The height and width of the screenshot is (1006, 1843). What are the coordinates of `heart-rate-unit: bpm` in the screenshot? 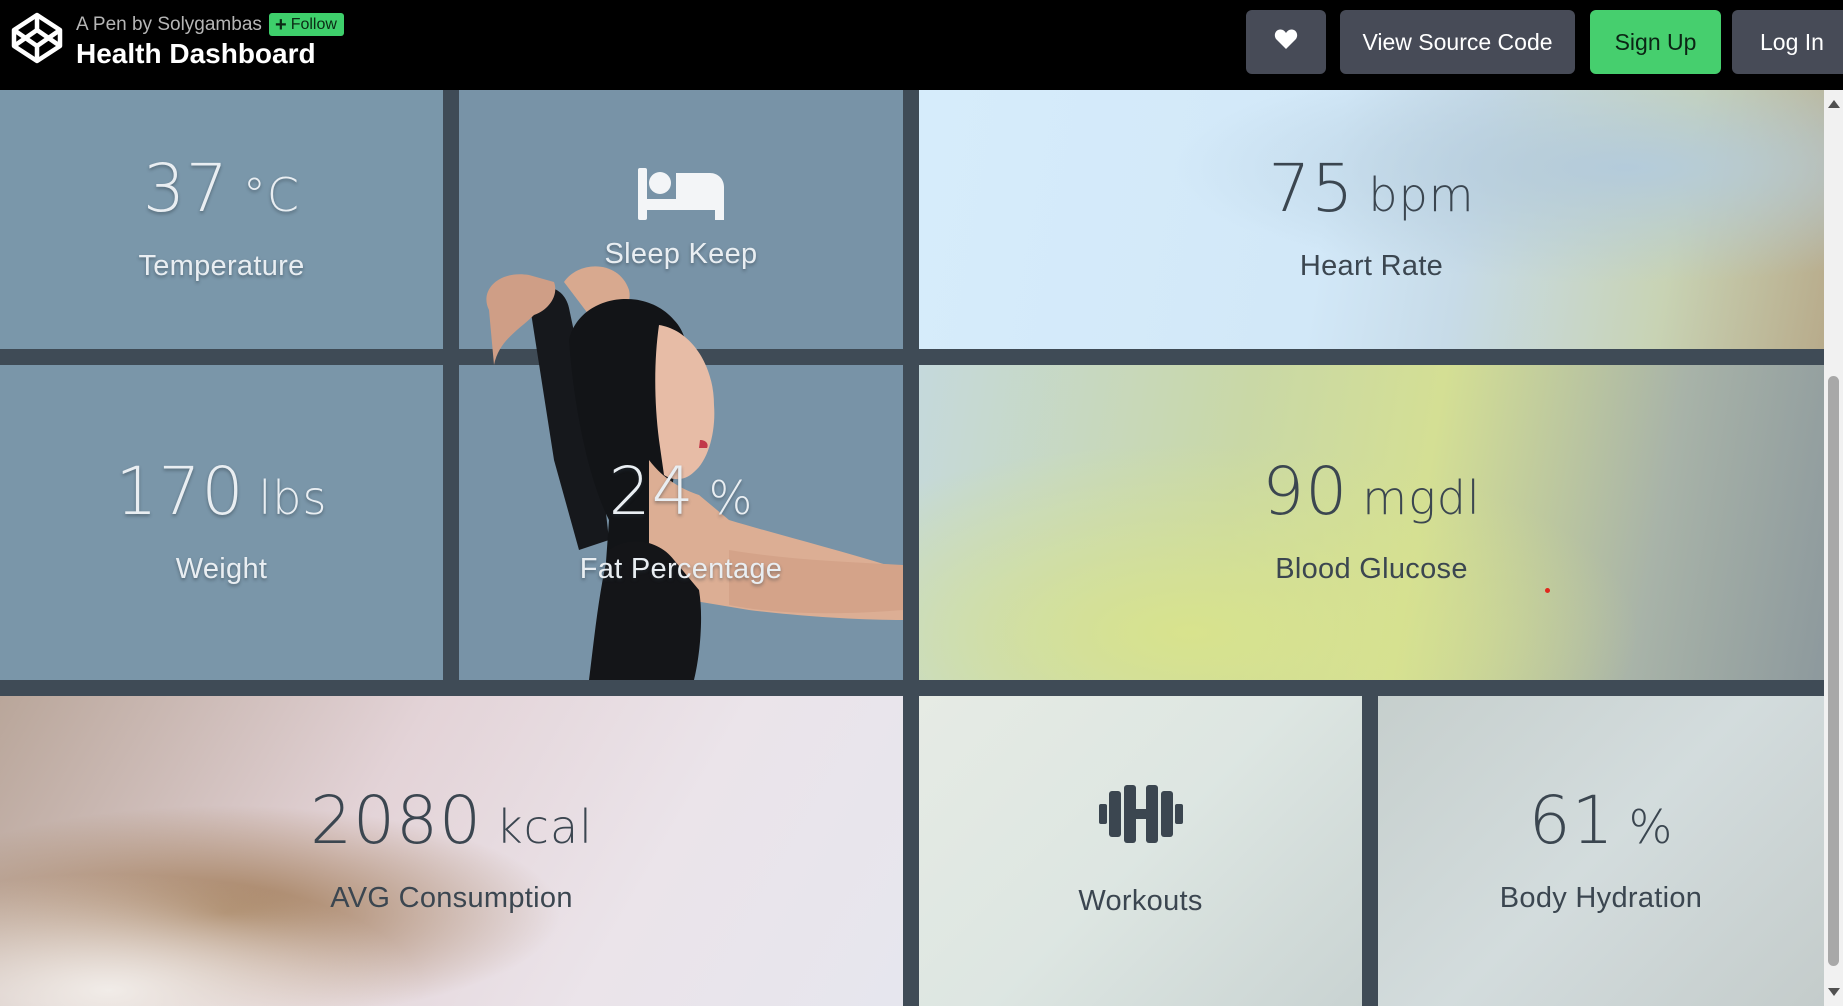 It's located at (1421, 195).